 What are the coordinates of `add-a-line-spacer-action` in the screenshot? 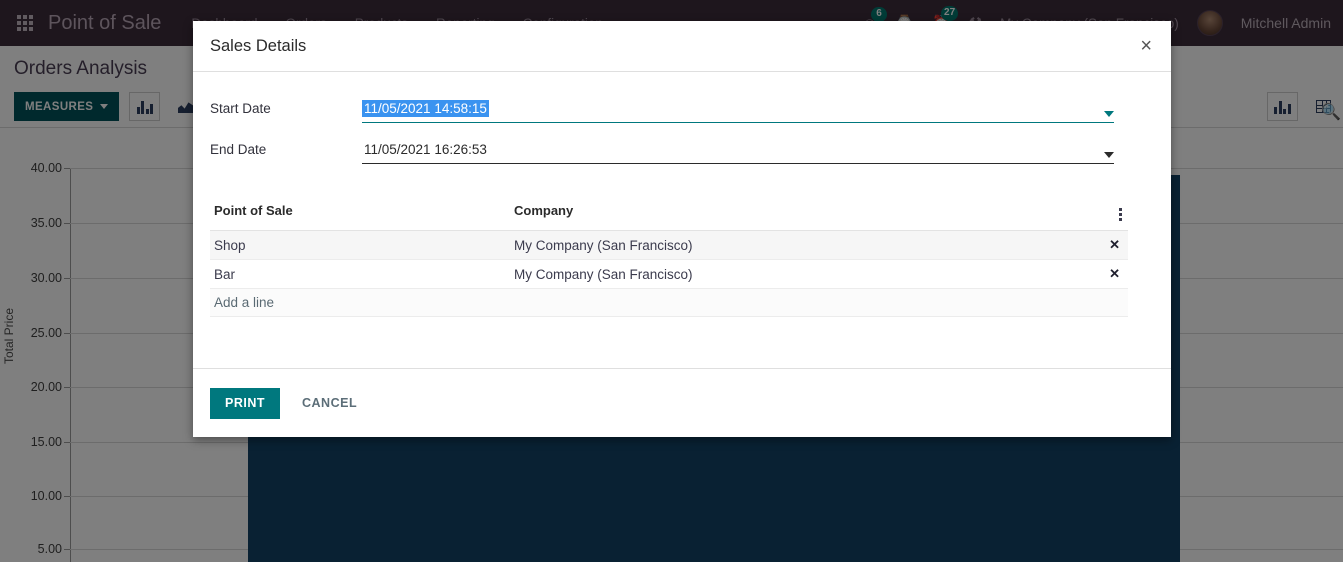 It's located at (1108, 302).